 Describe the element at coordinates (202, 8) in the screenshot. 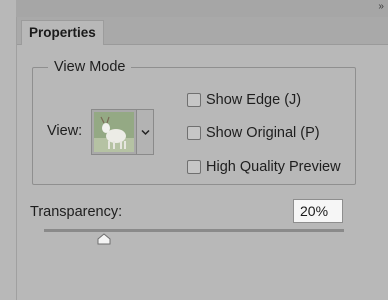

I see `panel-top-strip: ››` at that location.